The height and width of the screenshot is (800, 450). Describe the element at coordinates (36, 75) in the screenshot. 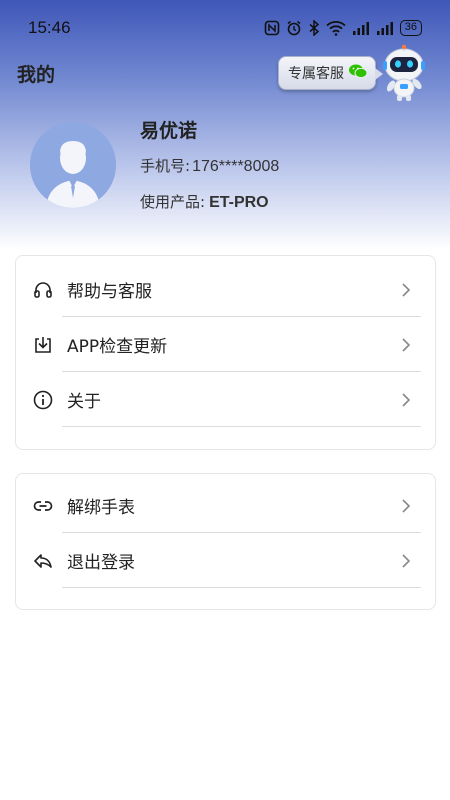

I see `page-title: 我的` at that location.